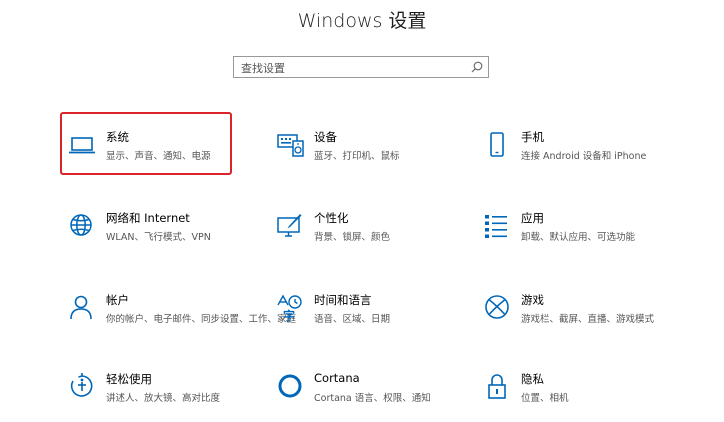  I want to click on tile-phone: 手机 连接 Android 设备和 iPhone, so click(583, 152).